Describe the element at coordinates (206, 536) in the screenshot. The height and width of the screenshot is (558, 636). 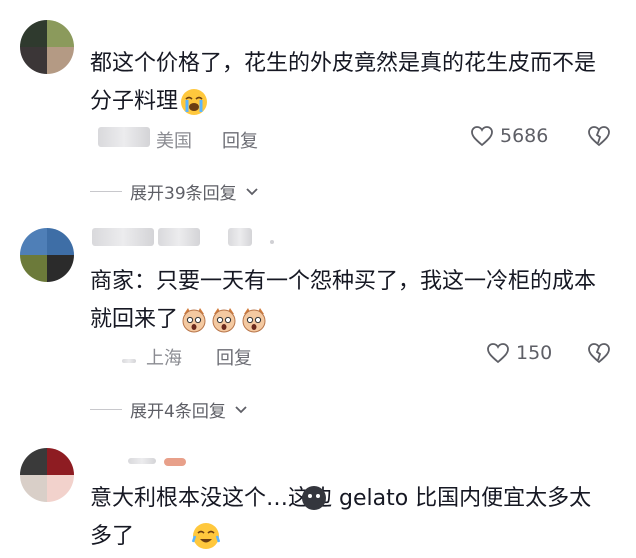
I see `tearful-laugh-emoji` at that location.